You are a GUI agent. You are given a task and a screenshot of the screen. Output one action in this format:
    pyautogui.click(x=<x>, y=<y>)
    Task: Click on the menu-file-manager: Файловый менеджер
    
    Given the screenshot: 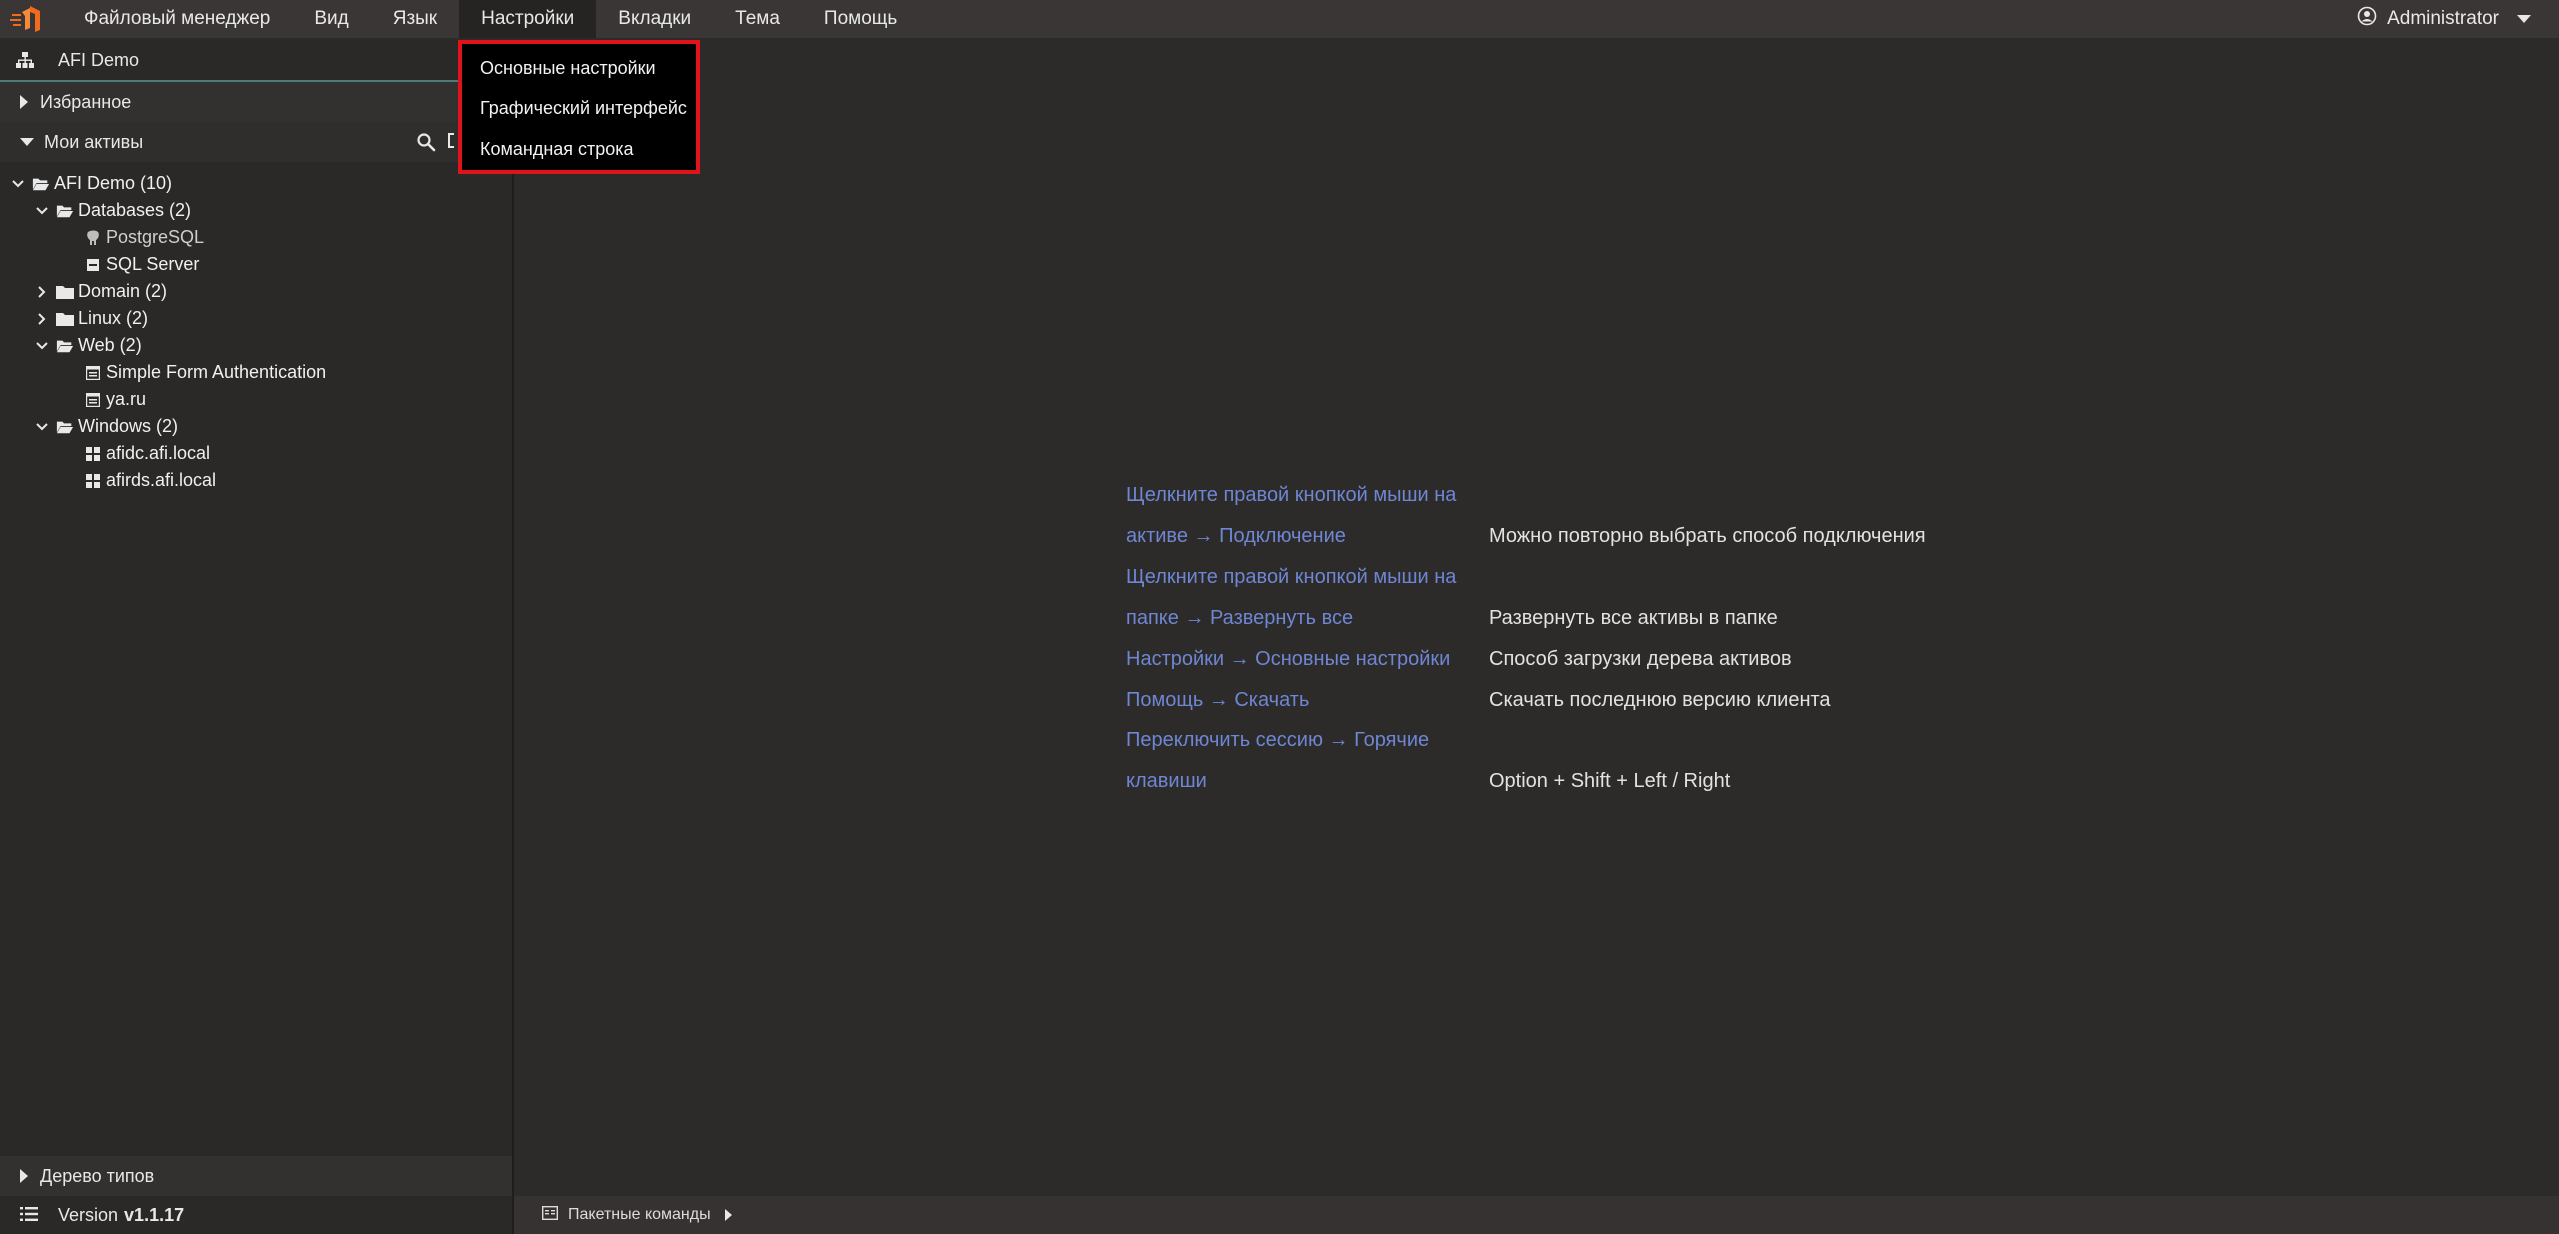 What is the action you would take?
    pyautogui.click(x=177, y=19)
    